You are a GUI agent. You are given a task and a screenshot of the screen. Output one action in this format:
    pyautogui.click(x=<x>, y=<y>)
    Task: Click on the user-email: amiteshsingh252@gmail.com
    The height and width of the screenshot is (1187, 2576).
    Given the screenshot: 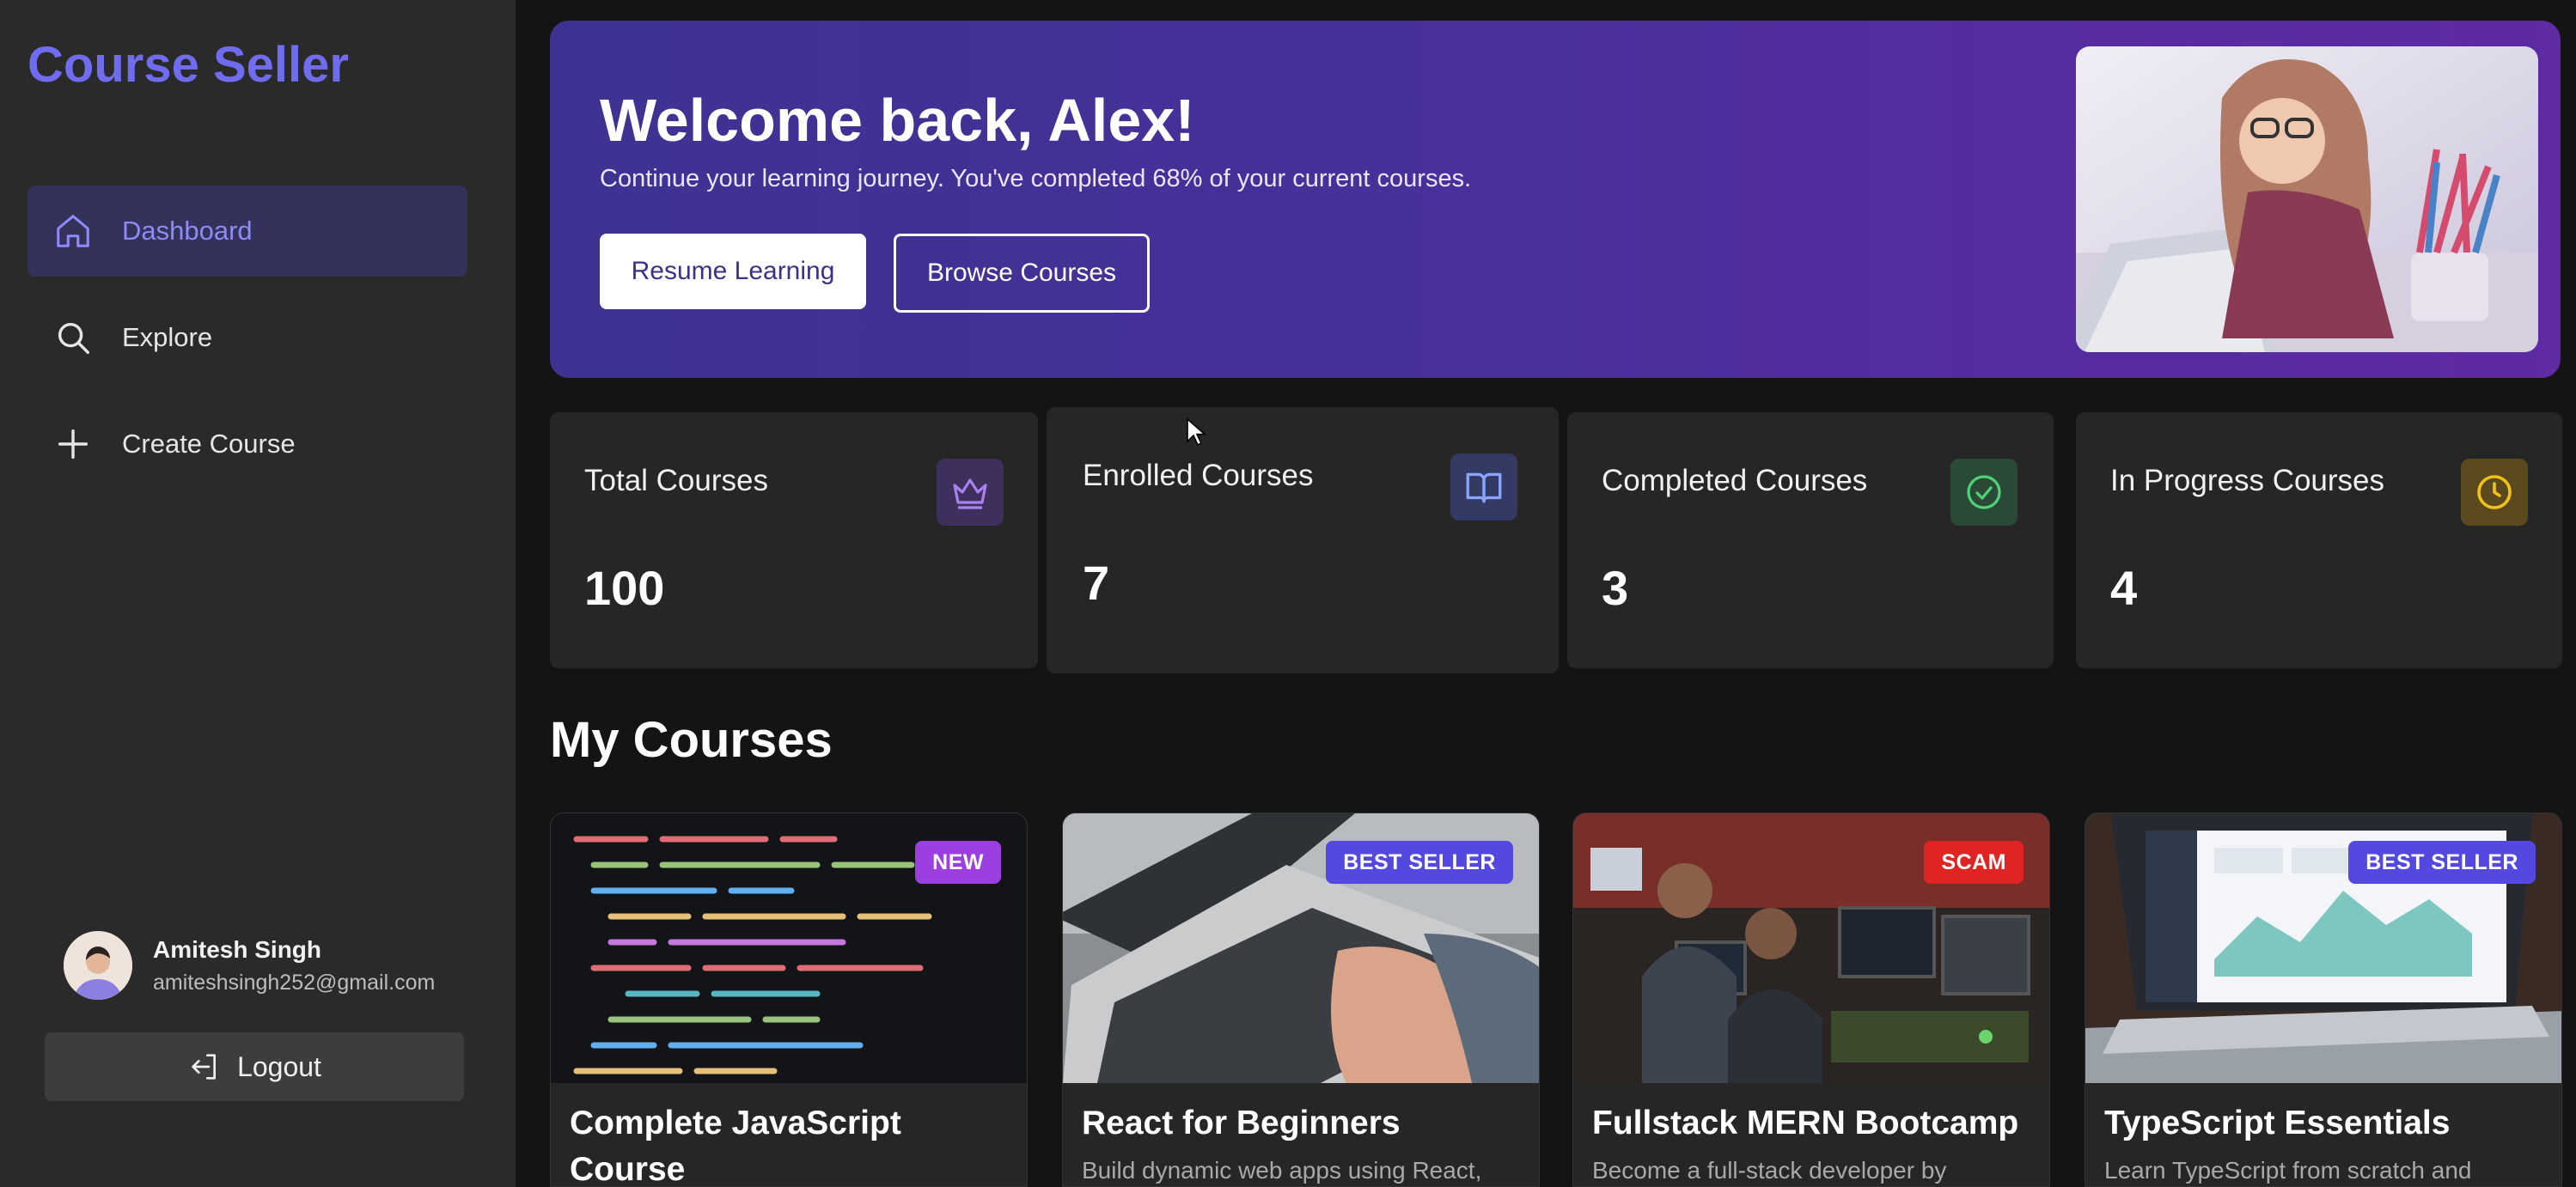 What is the action you would take?
    pyautogui.click(x=294, y=983)
    